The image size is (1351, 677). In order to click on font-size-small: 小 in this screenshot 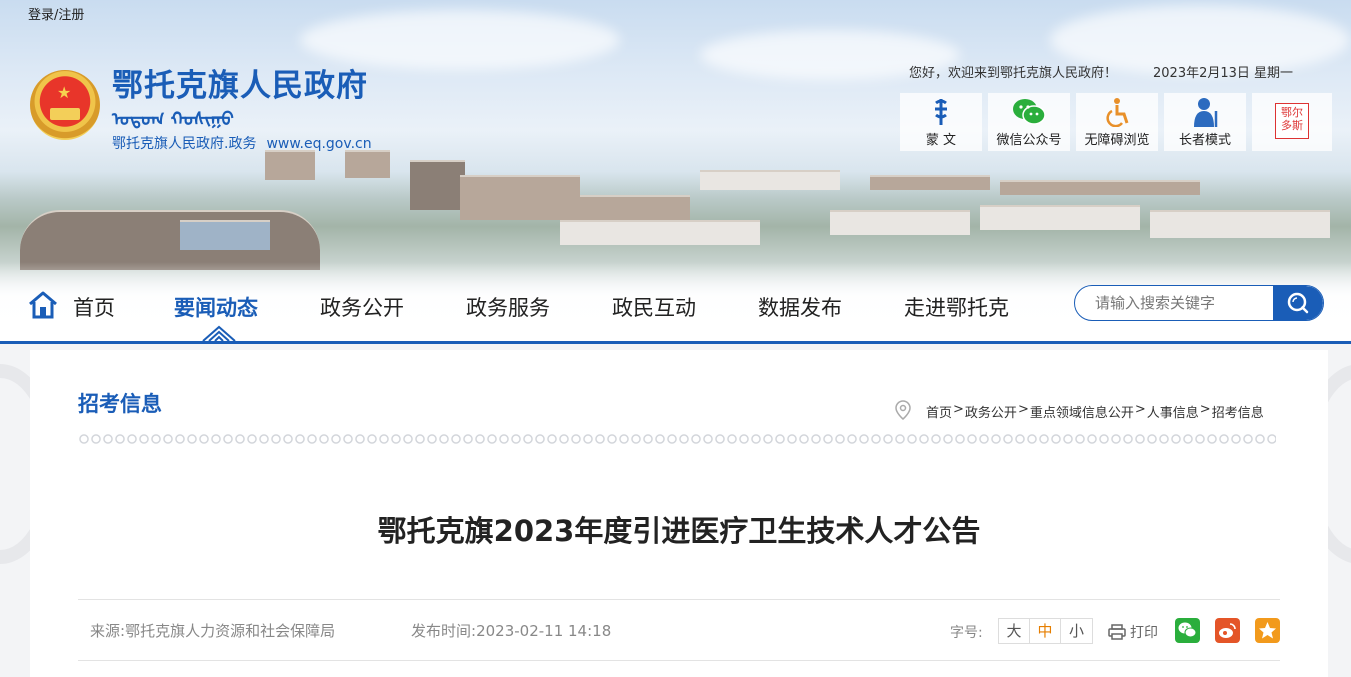, I will do `click(1076, 631)`.